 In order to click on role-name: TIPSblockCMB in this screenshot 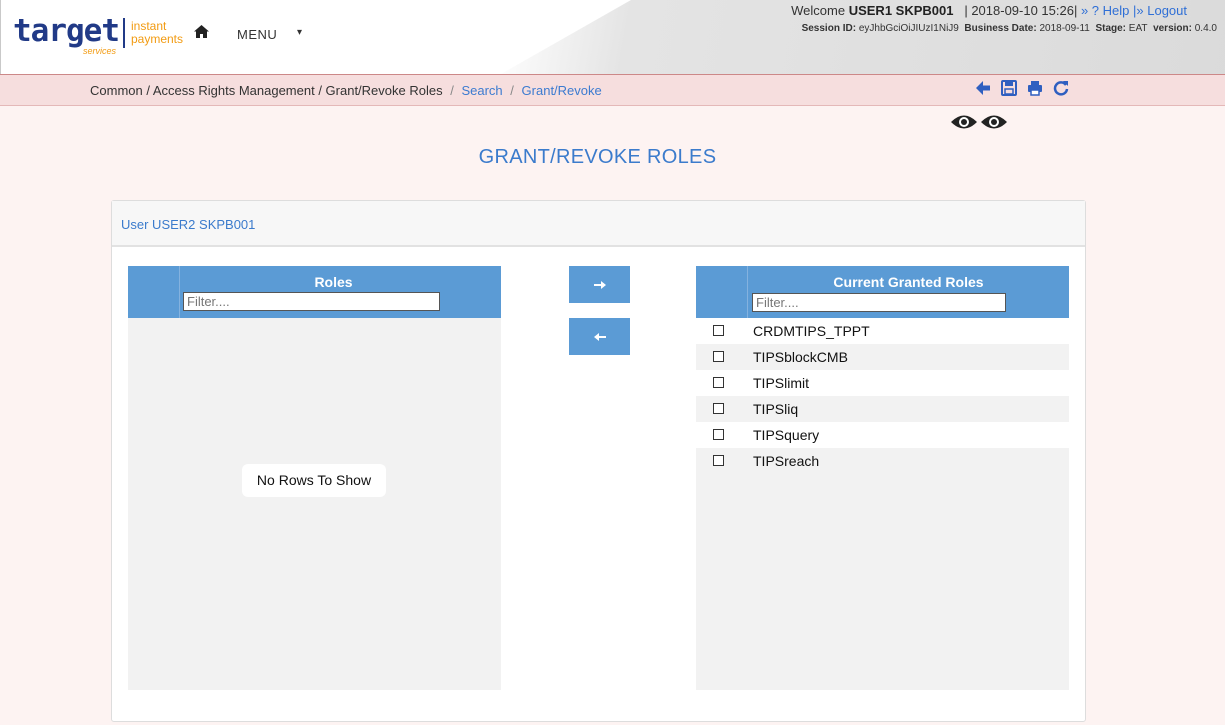, I will do `click(800, 357)`.